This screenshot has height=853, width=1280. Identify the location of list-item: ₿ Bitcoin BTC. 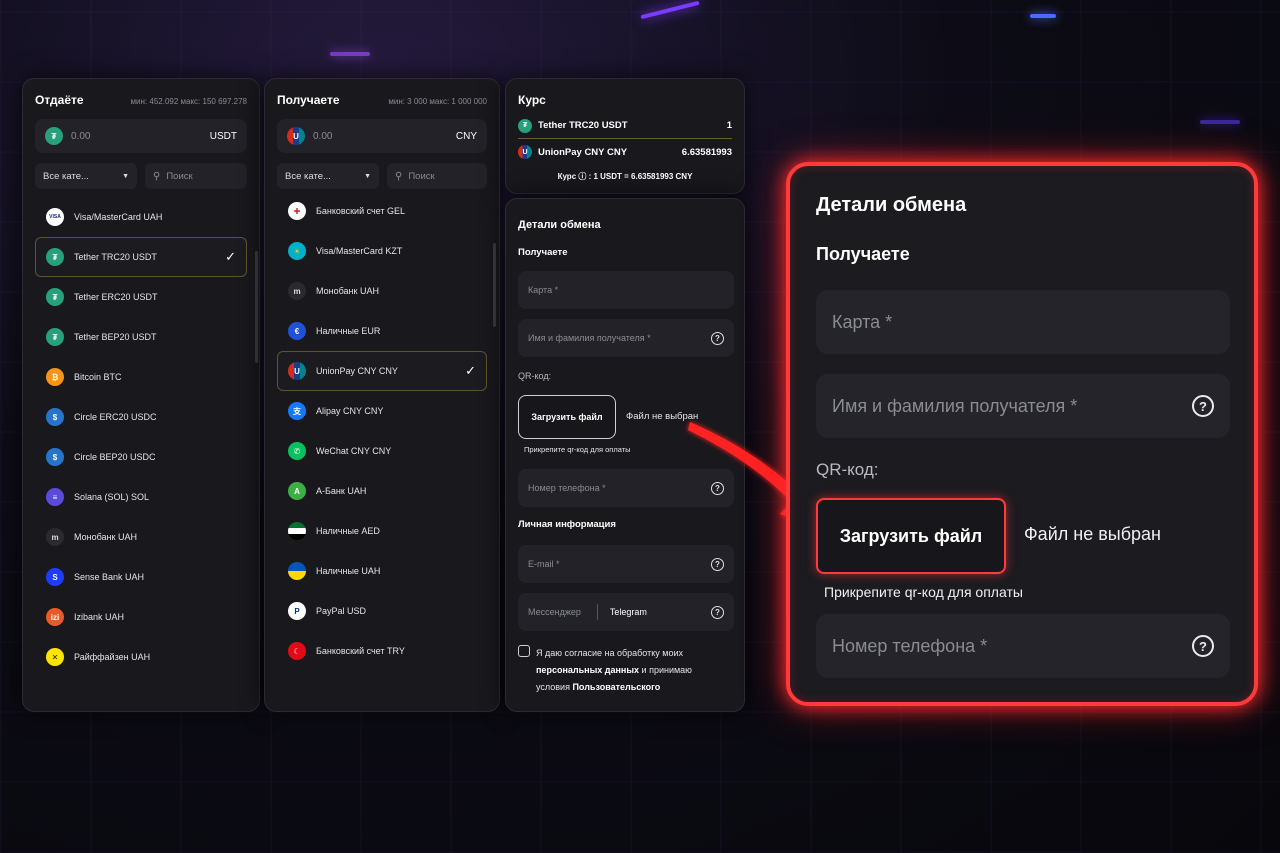
(141, 377).